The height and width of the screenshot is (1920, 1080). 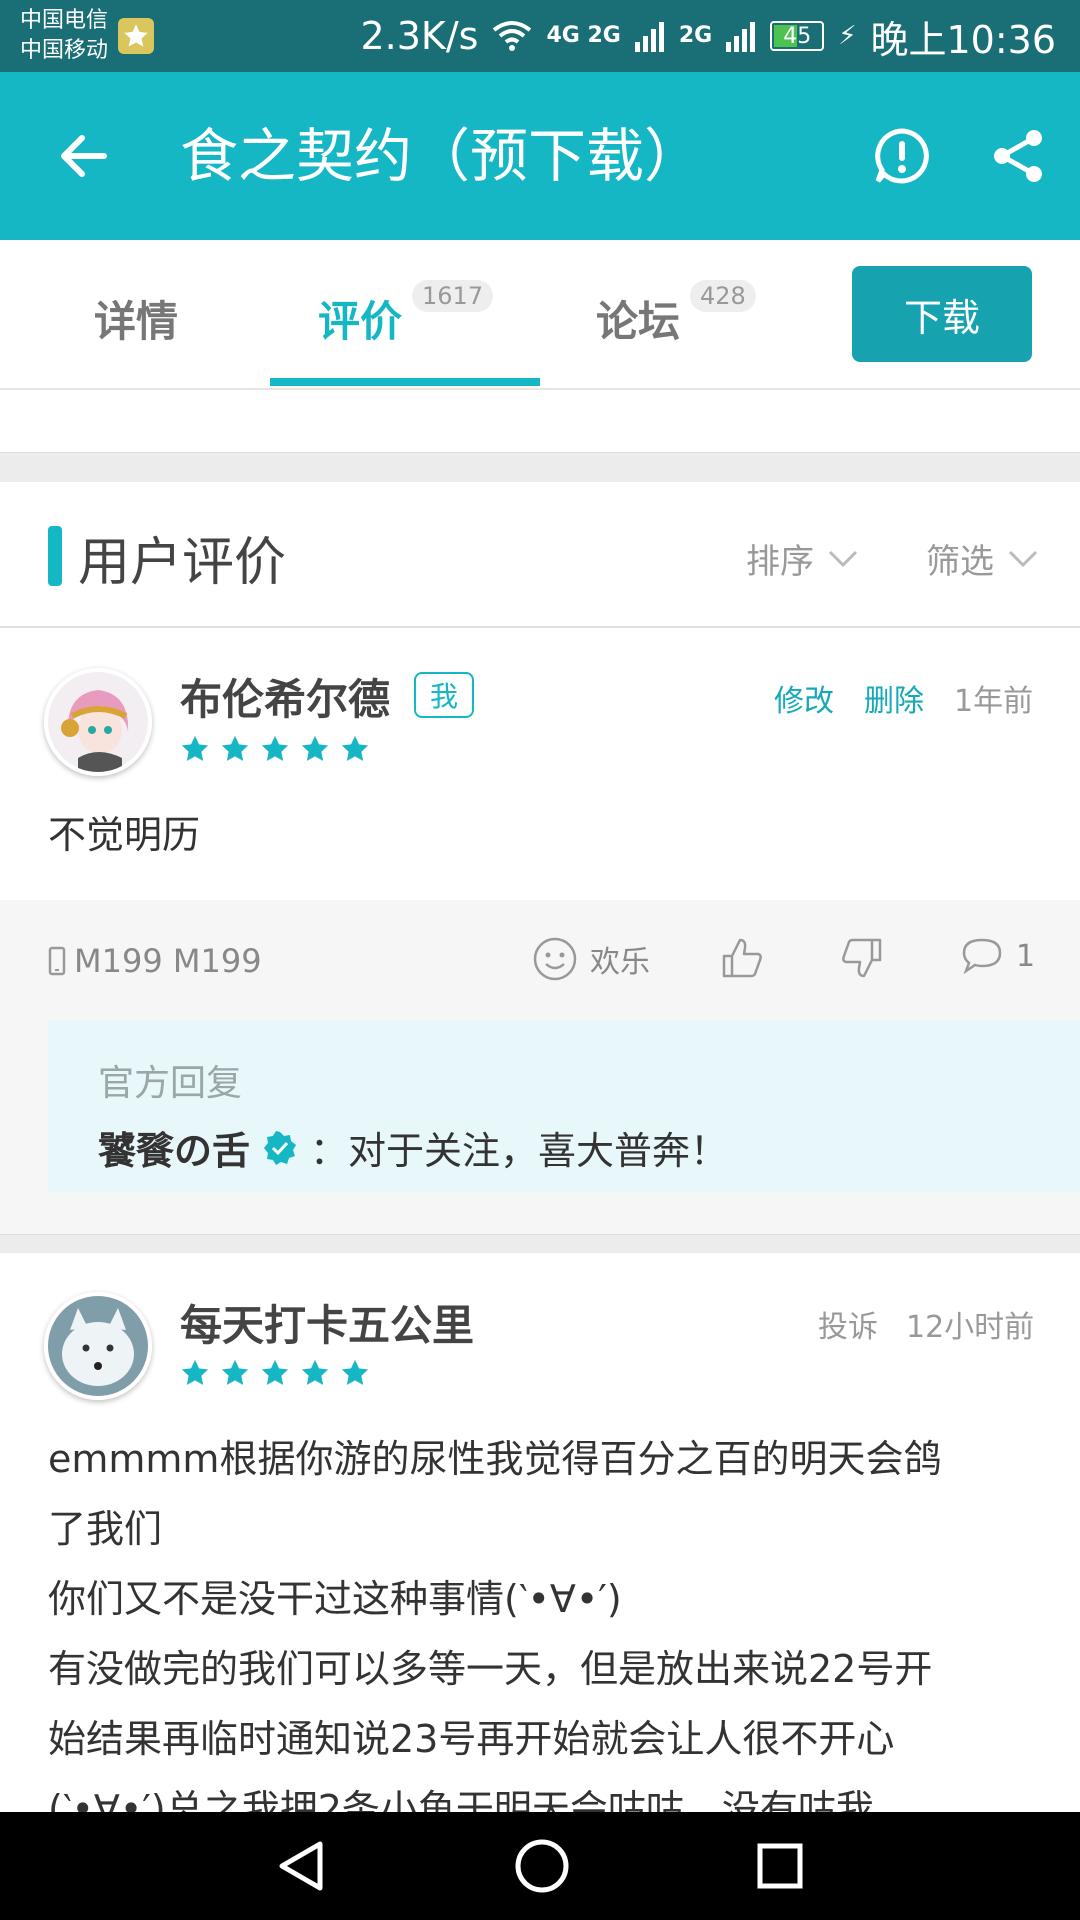 What do you see at coordinates (105, 1529) in the screenshot?
I see `review-line: 了我们` at bounding box center [105, 1529].